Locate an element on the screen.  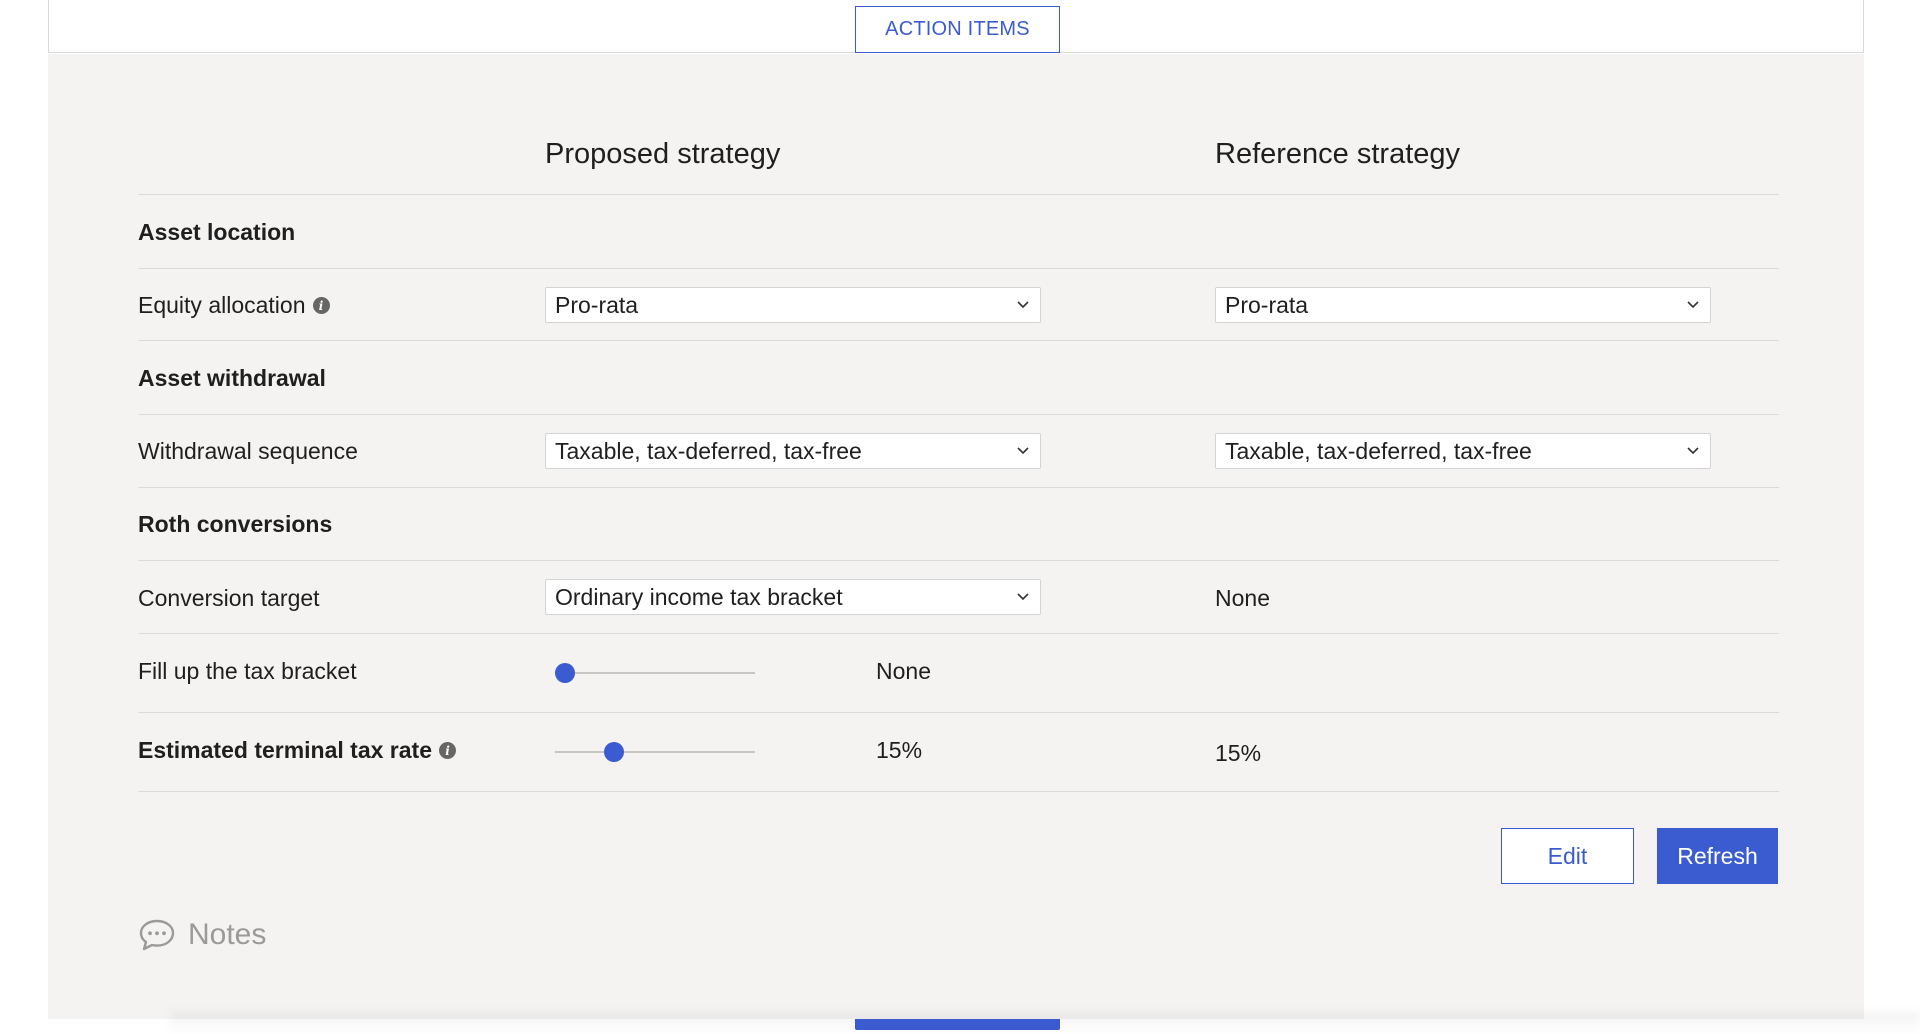
equity-allocation-row-label: Equity allocation i is located at coordinates (234, 305).